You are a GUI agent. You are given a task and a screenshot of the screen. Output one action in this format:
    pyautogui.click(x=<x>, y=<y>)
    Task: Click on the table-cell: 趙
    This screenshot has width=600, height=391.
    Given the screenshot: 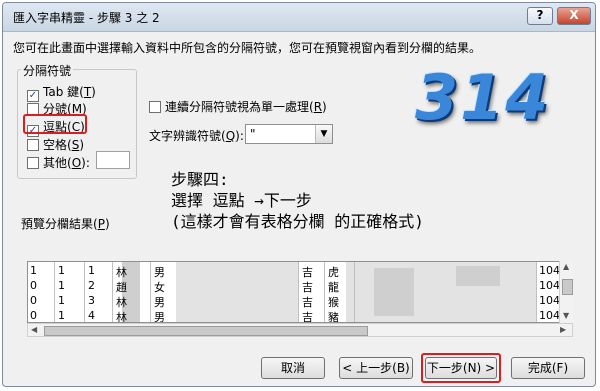 What is the action you would take?
    pyautogui.click(x=121, y=287)
    